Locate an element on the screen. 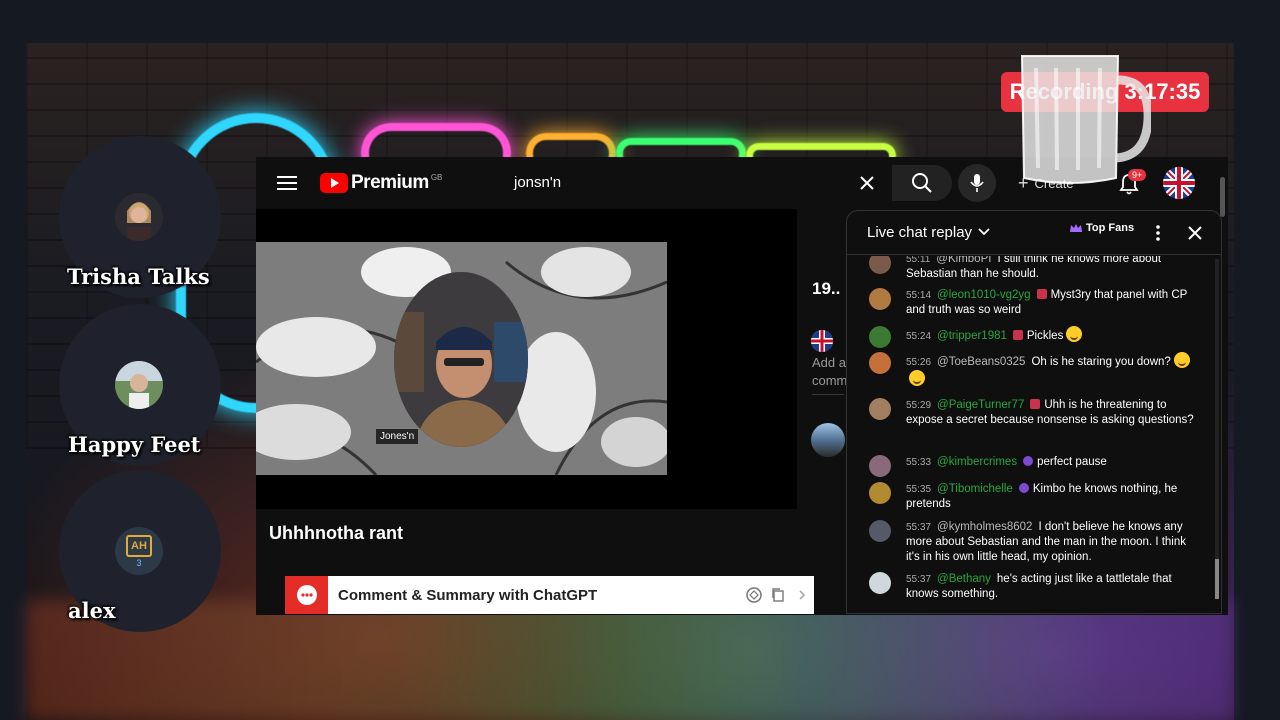  participant-initials: AH is located at coordinates (139, 545).